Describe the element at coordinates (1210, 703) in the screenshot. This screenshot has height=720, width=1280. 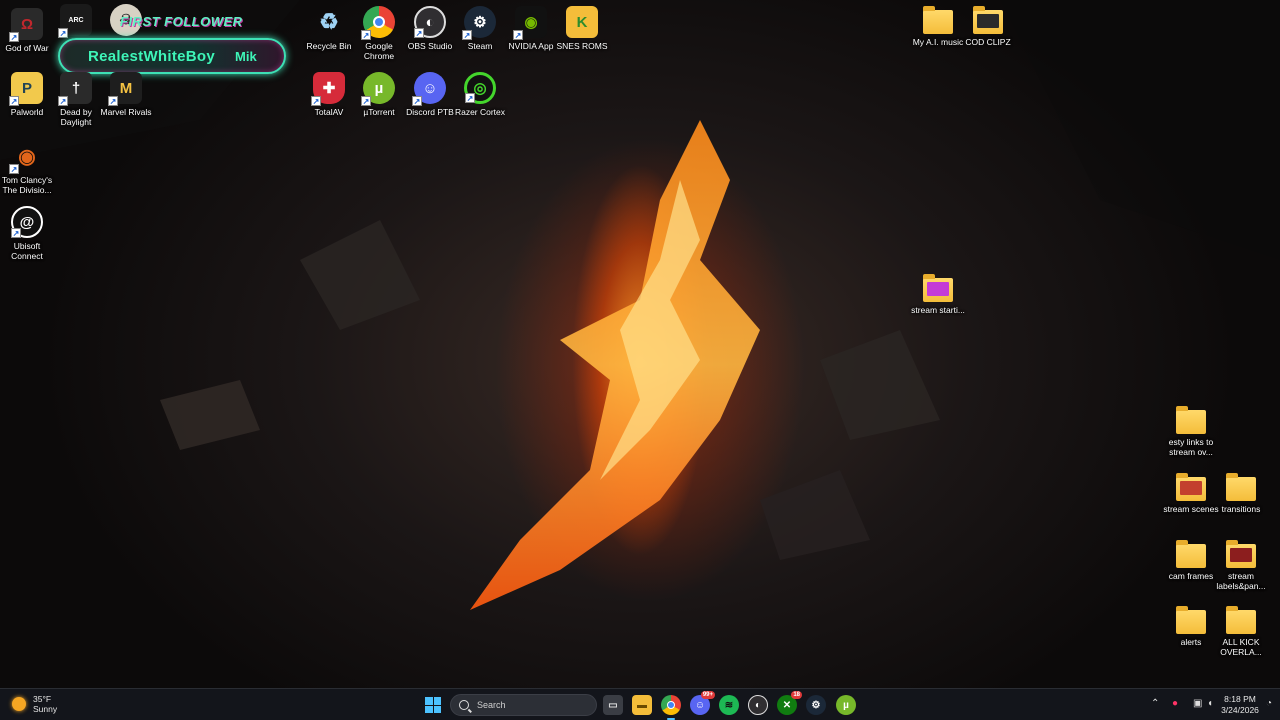
I see `volume-icon: ◖` at that location.